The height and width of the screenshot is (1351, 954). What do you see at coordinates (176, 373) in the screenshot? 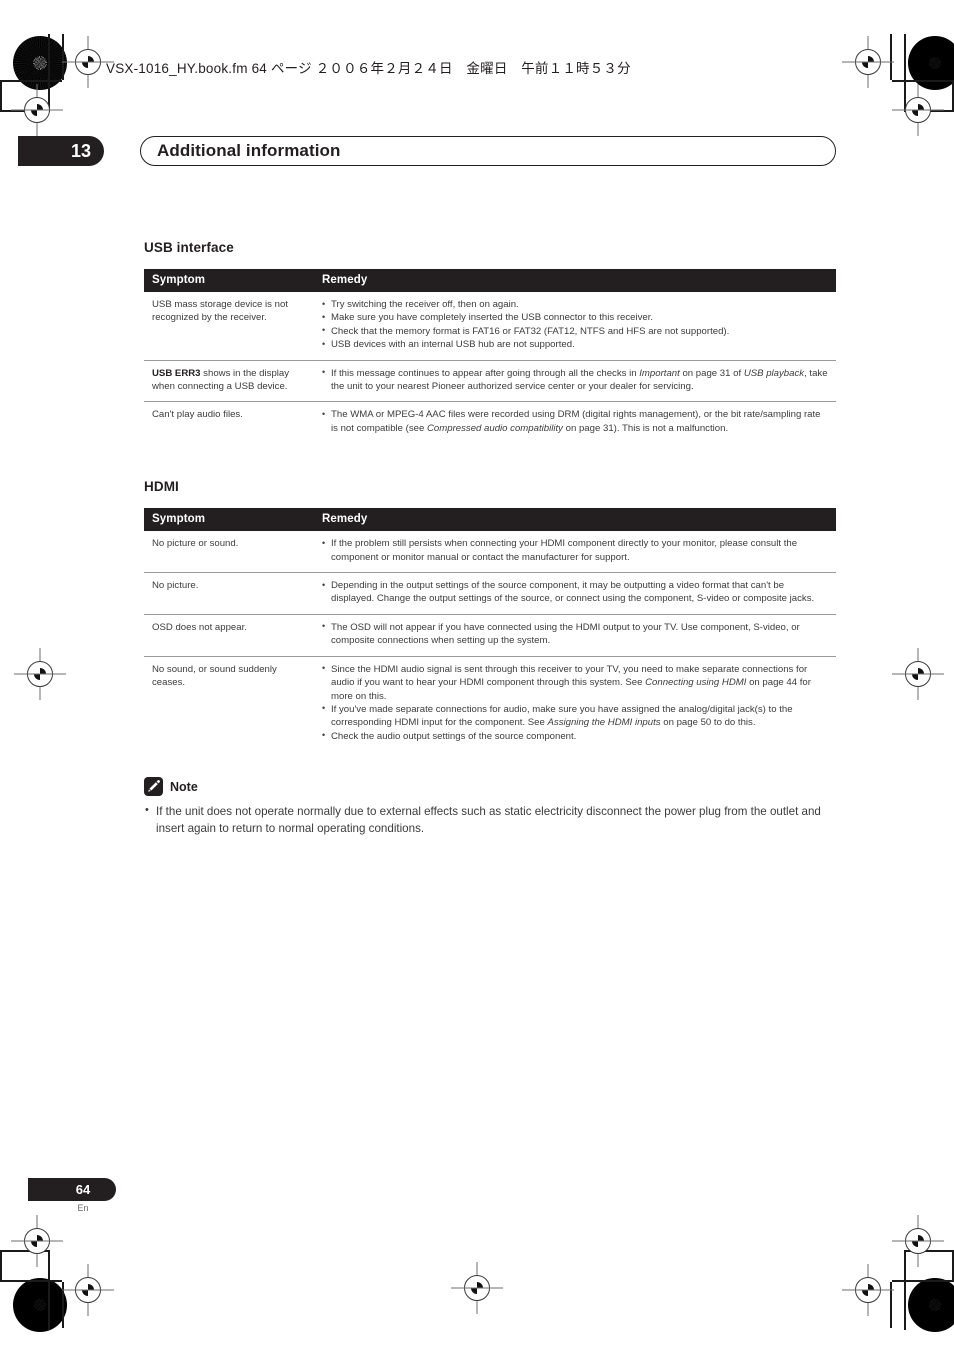
I see `symptom-code: USB ERR3` at bounding box center [176, 373].